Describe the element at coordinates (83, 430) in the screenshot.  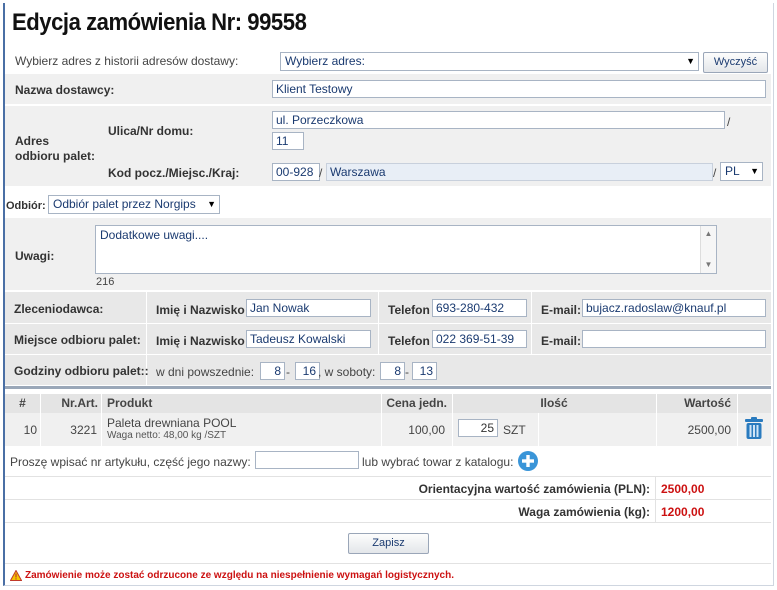
I see `row-art: 3221` at that location.